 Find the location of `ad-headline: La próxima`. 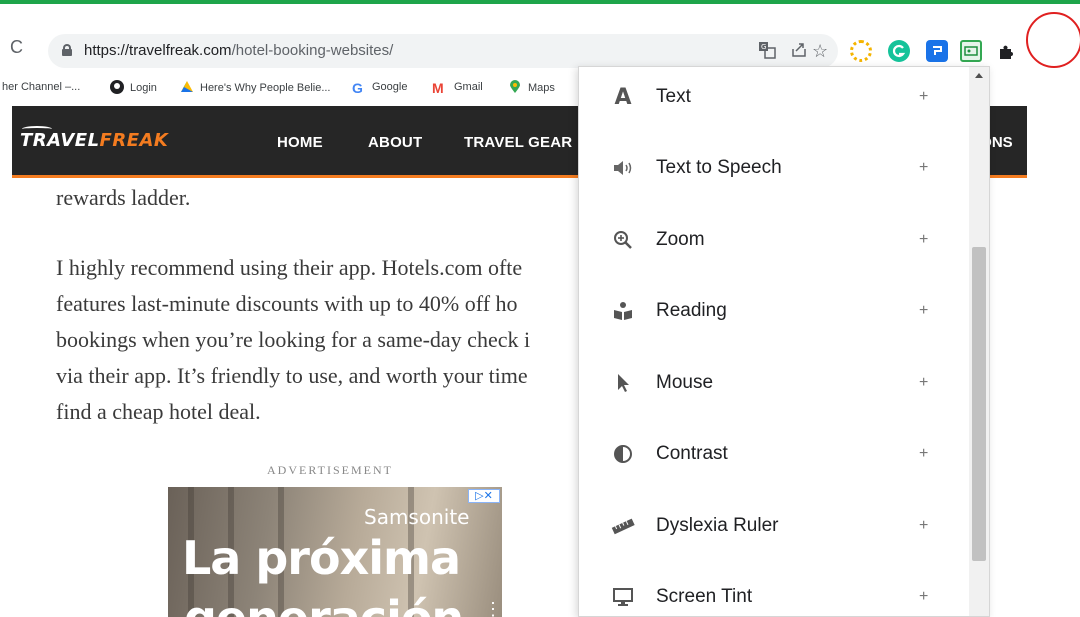

ad-headline: La próxima is located at coordinates (321, 558).